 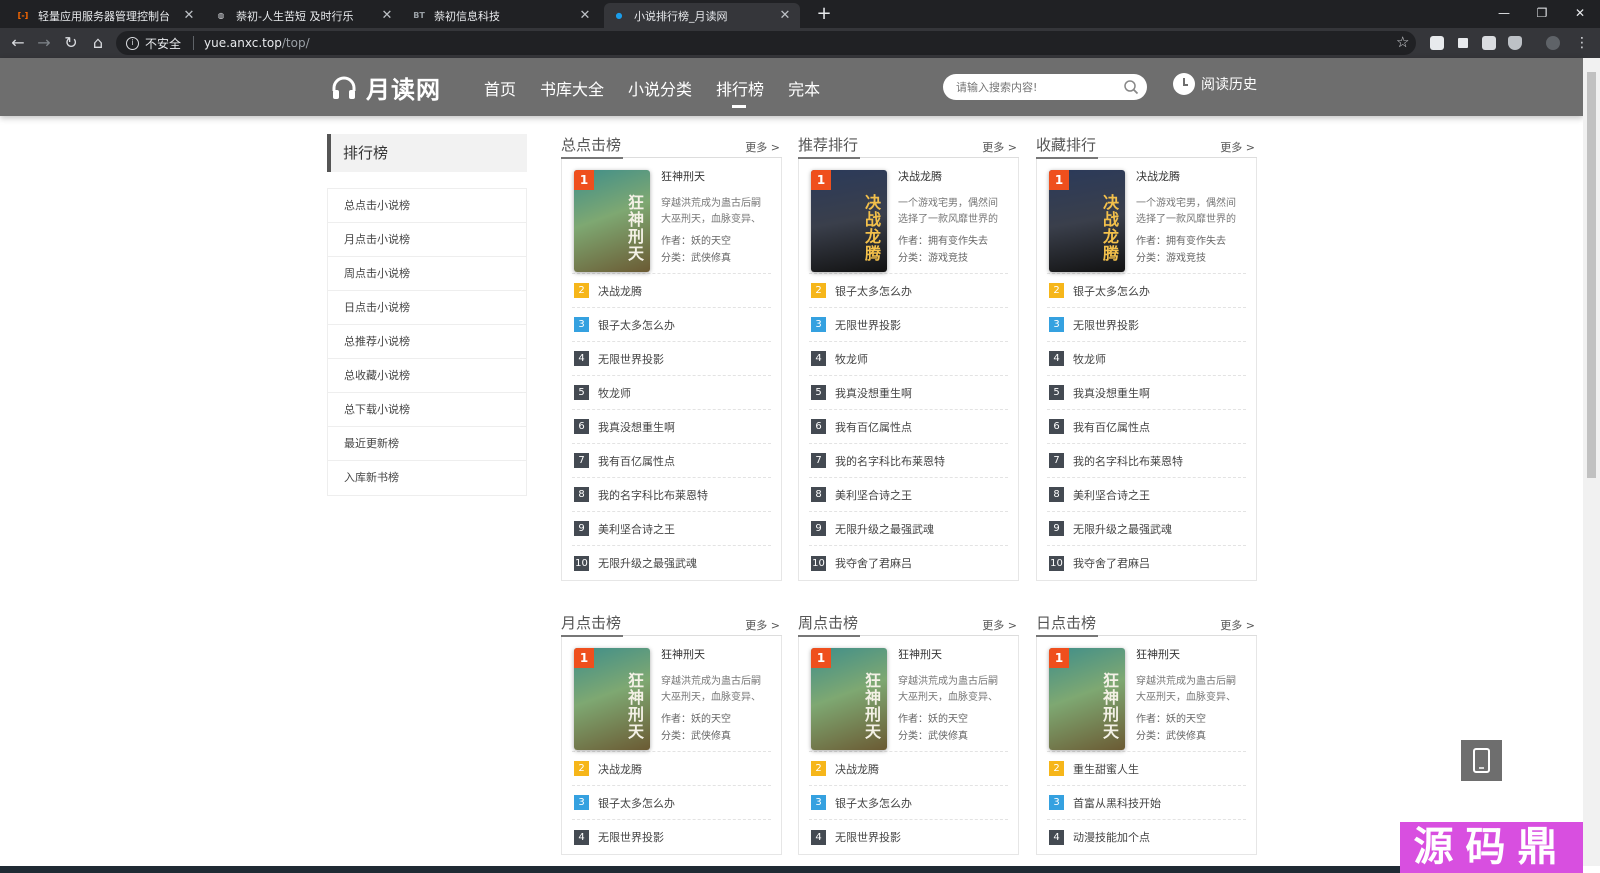 I want to click on book-title: 决战龙腾, so click(x=1158, y=176).